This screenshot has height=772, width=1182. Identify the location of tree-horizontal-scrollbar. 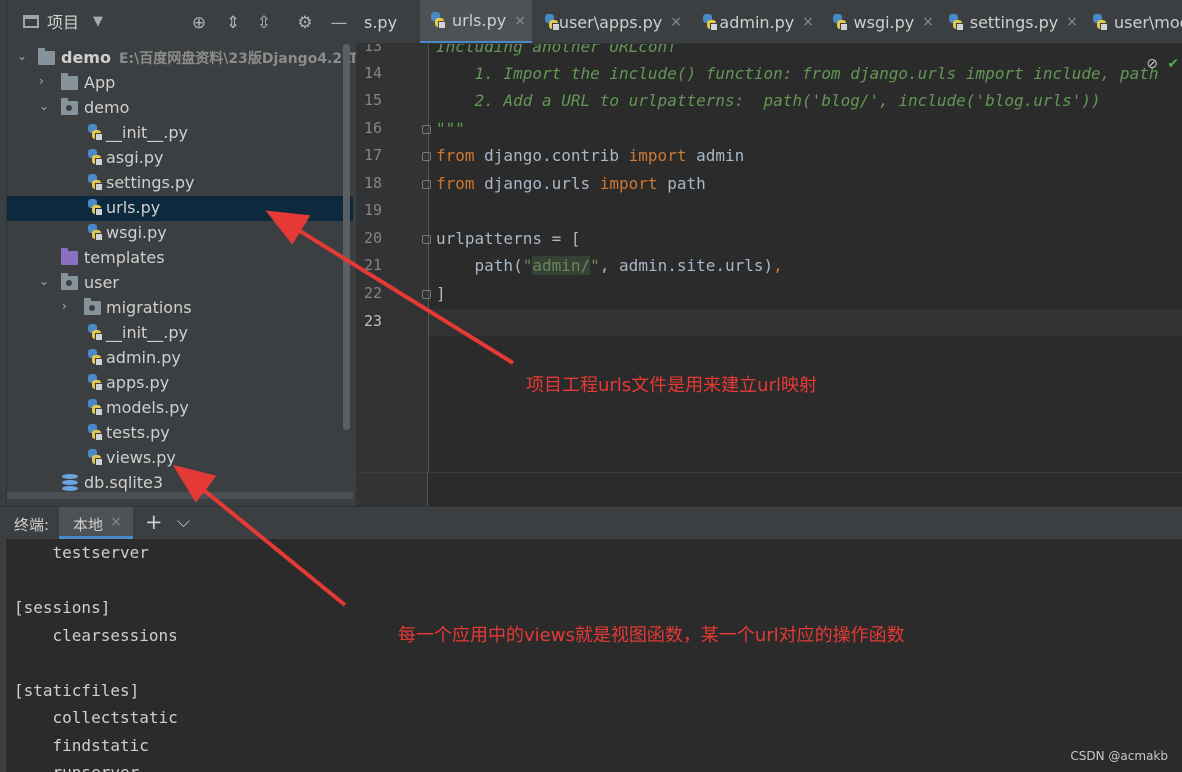
(180, 495).